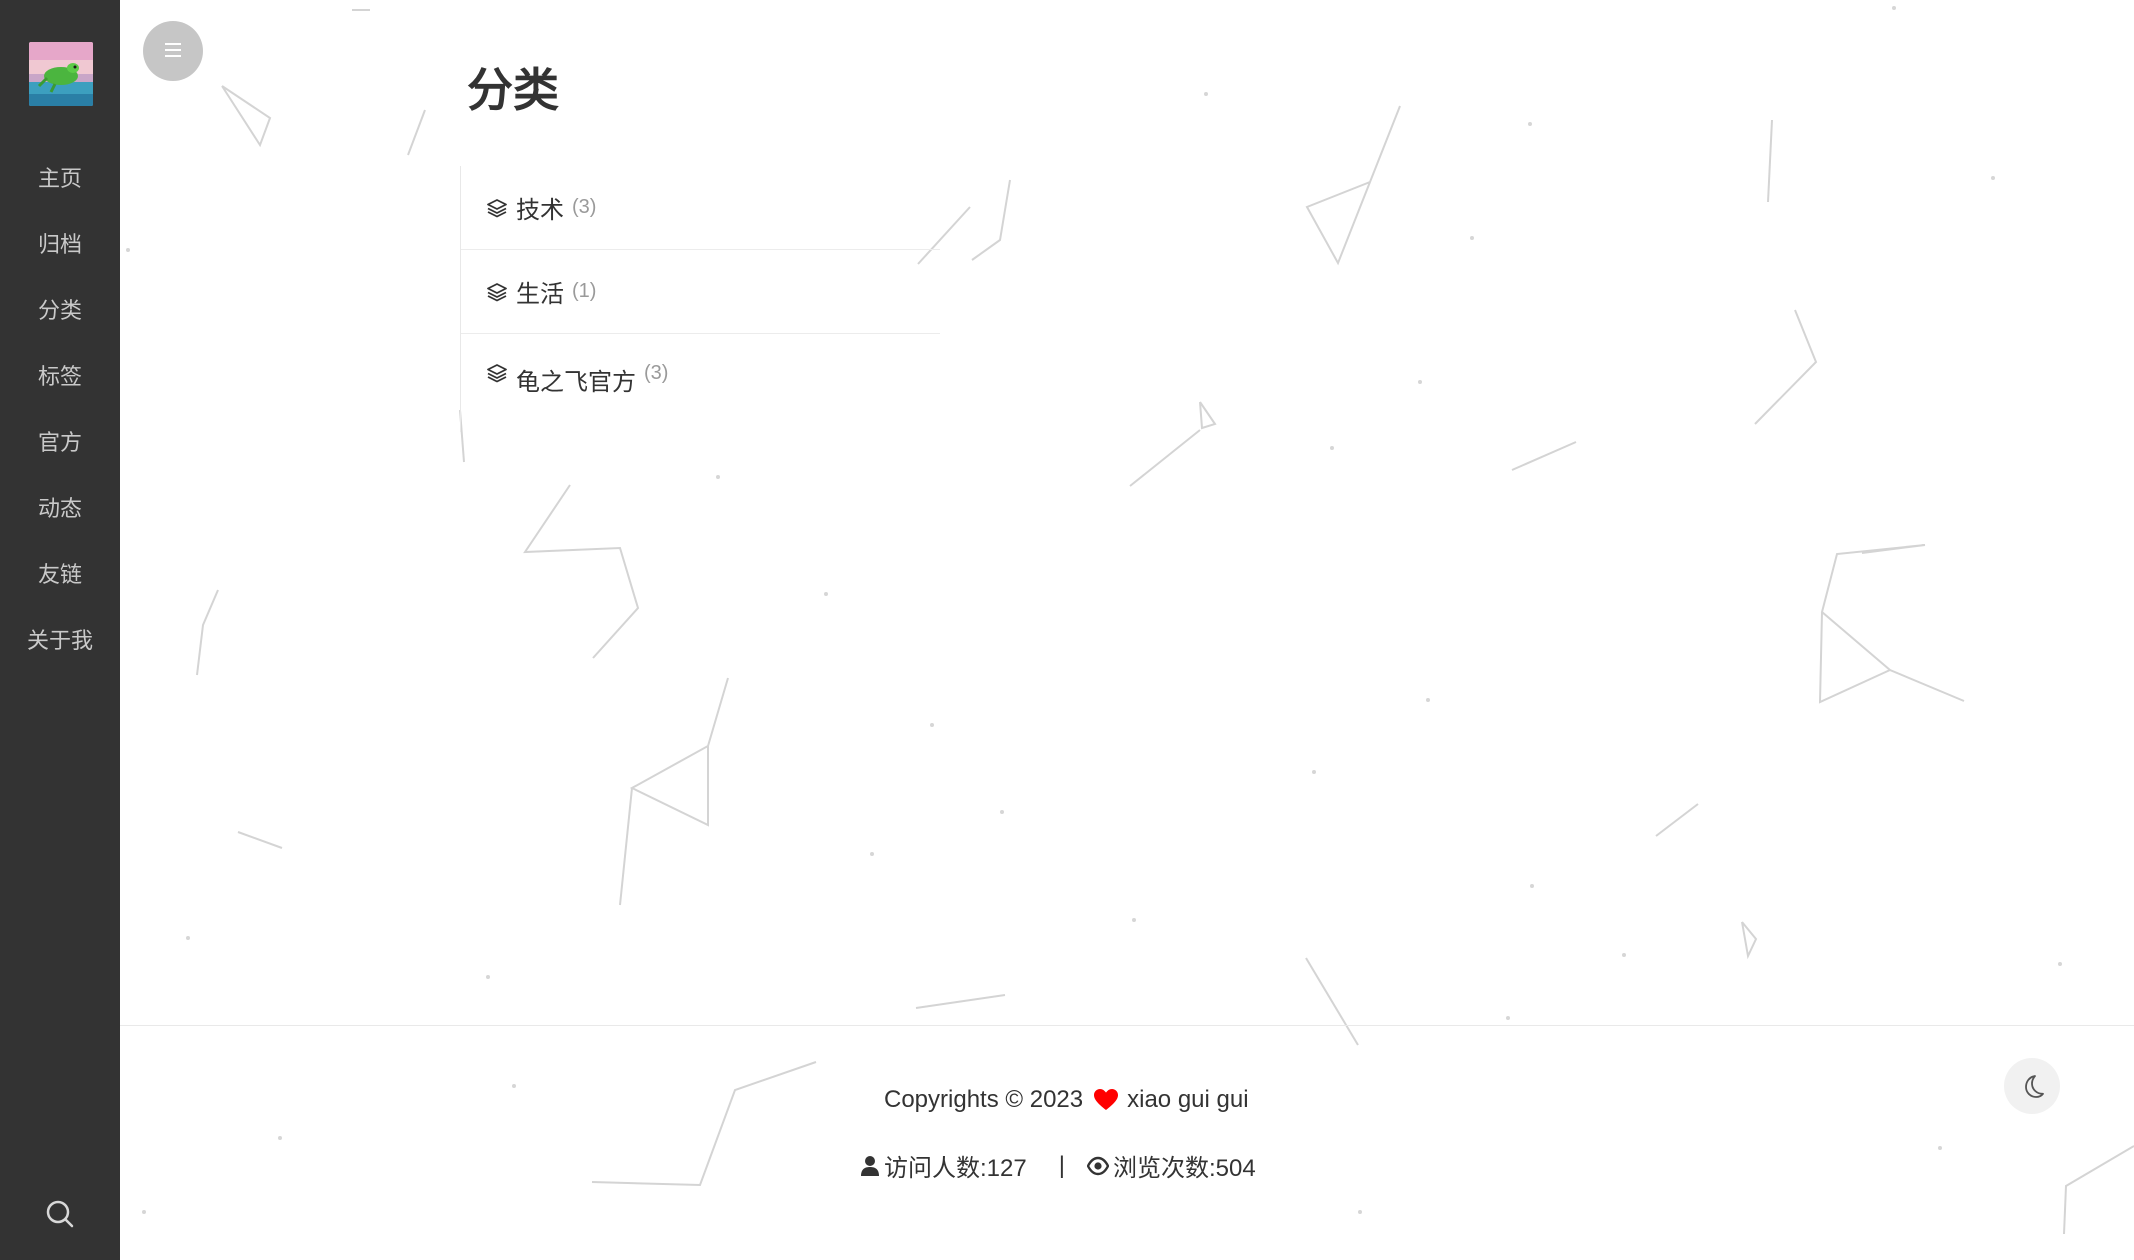 The width and height of the screenshot is (2134, 1260). What do you see at coordinates (513, 90) in the screenshot?
I see `page-title: 分类` at bounding box center [513, 90].